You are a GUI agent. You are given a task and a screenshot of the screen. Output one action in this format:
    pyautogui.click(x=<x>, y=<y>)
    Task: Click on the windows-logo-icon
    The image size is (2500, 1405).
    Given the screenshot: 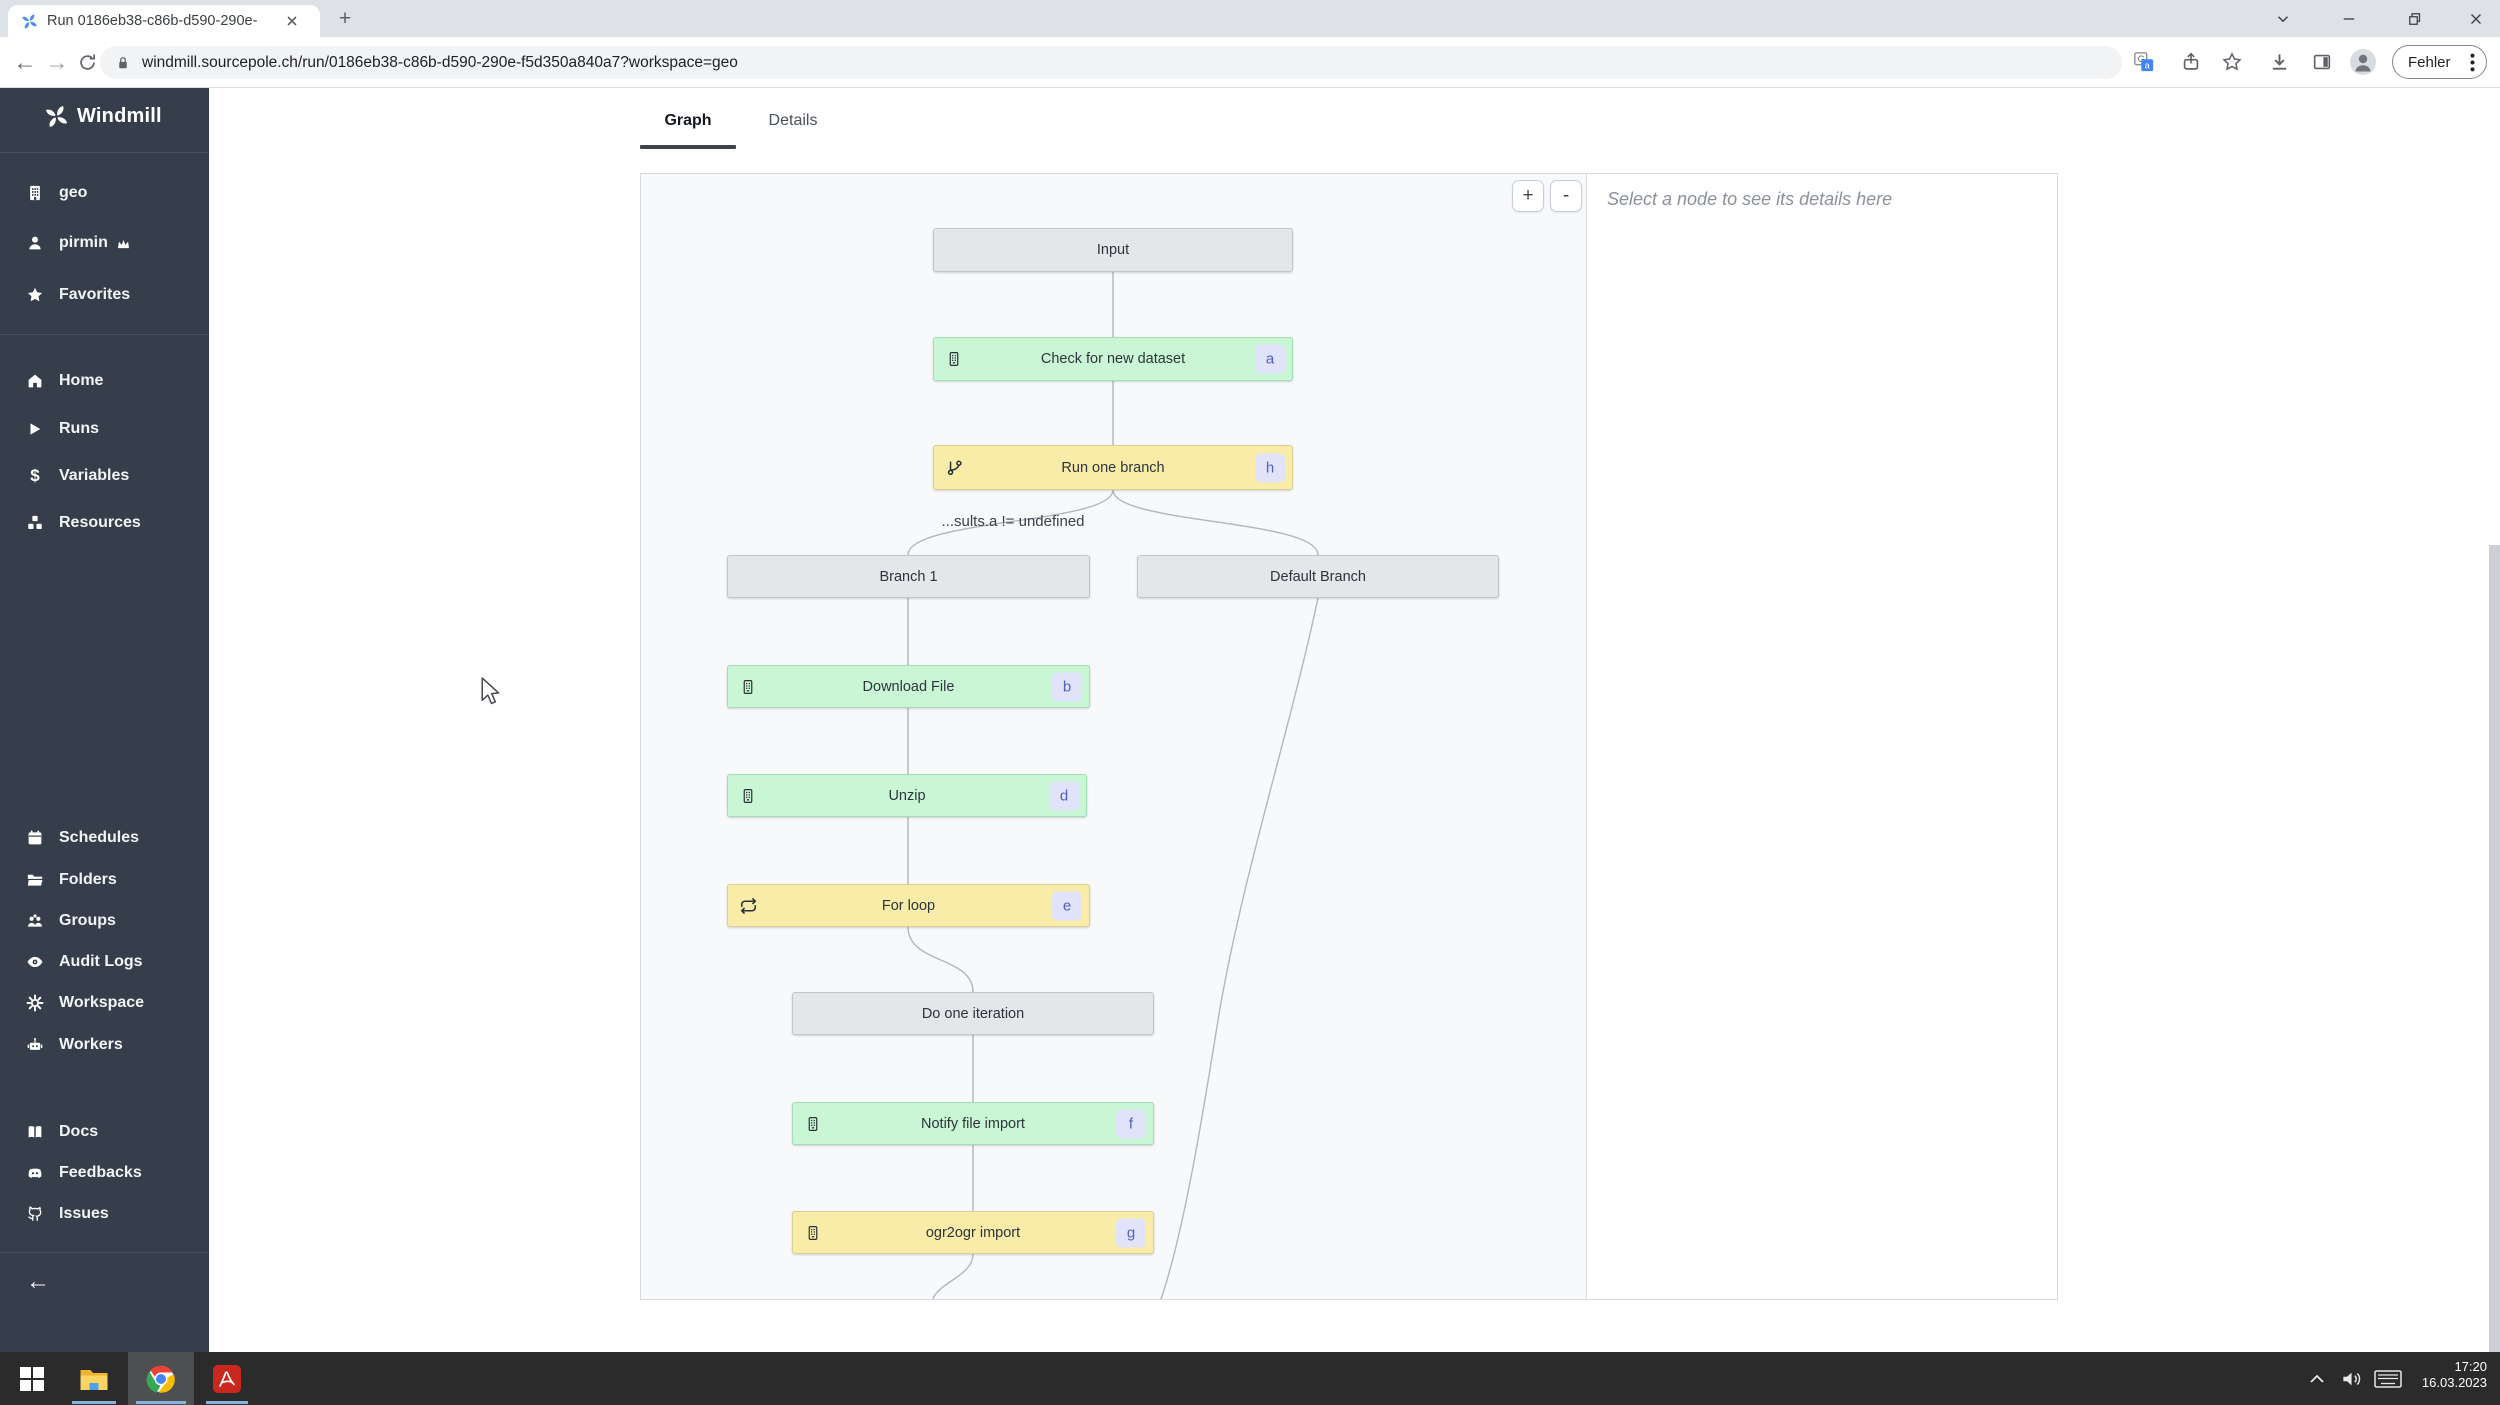 What is the action you would take?
    pyautogui.click(x=32, y=1378)
    